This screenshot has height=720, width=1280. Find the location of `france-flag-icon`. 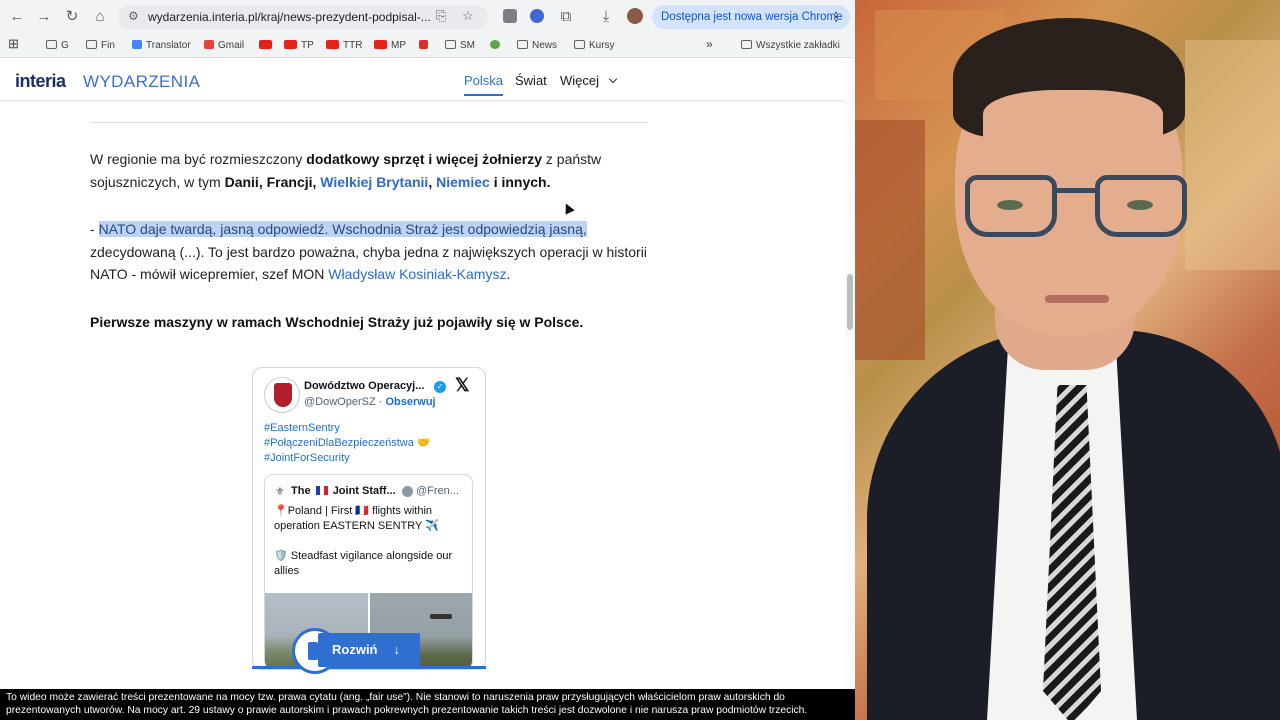

france-flag-icon is located at coordinates (321, 490).